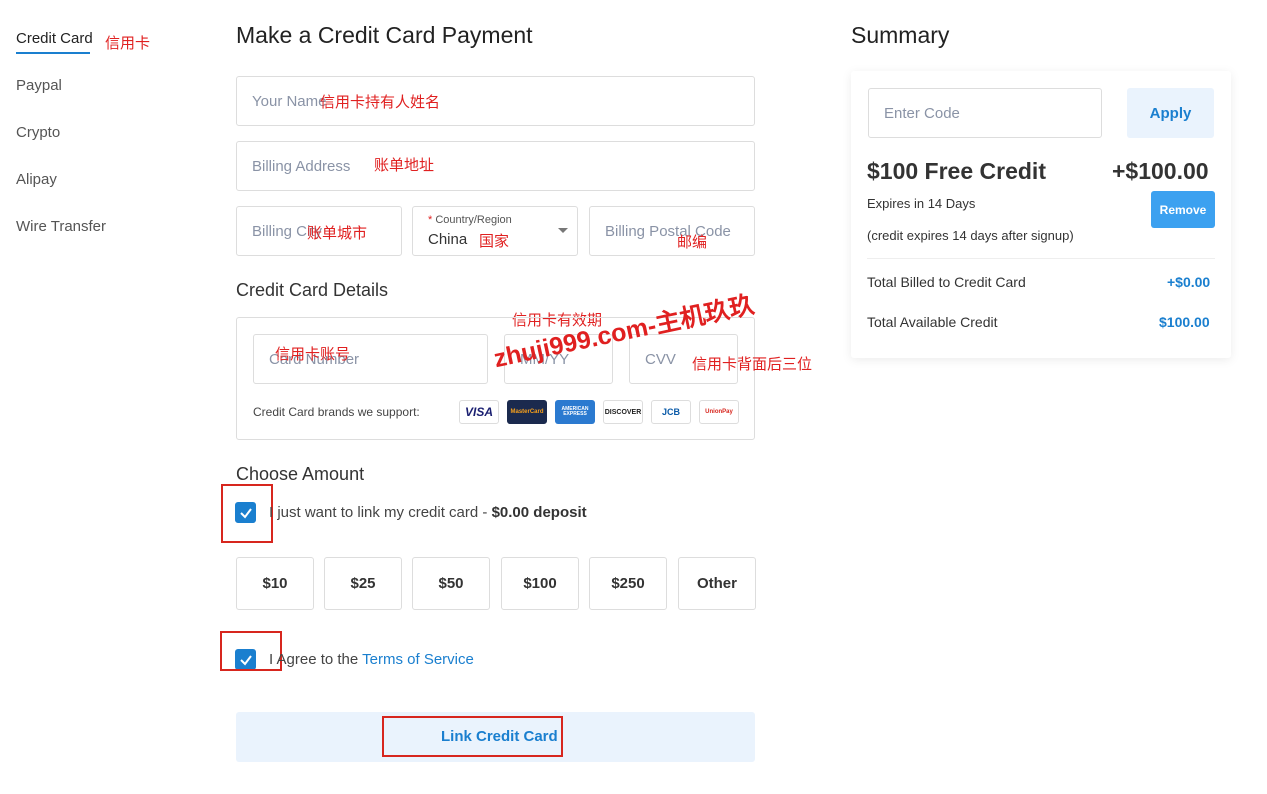  What do you see at coordinates (660, 359) in the screenshot?
I see `cvv-placeholder: CVV` at bounding box center [660, 359].